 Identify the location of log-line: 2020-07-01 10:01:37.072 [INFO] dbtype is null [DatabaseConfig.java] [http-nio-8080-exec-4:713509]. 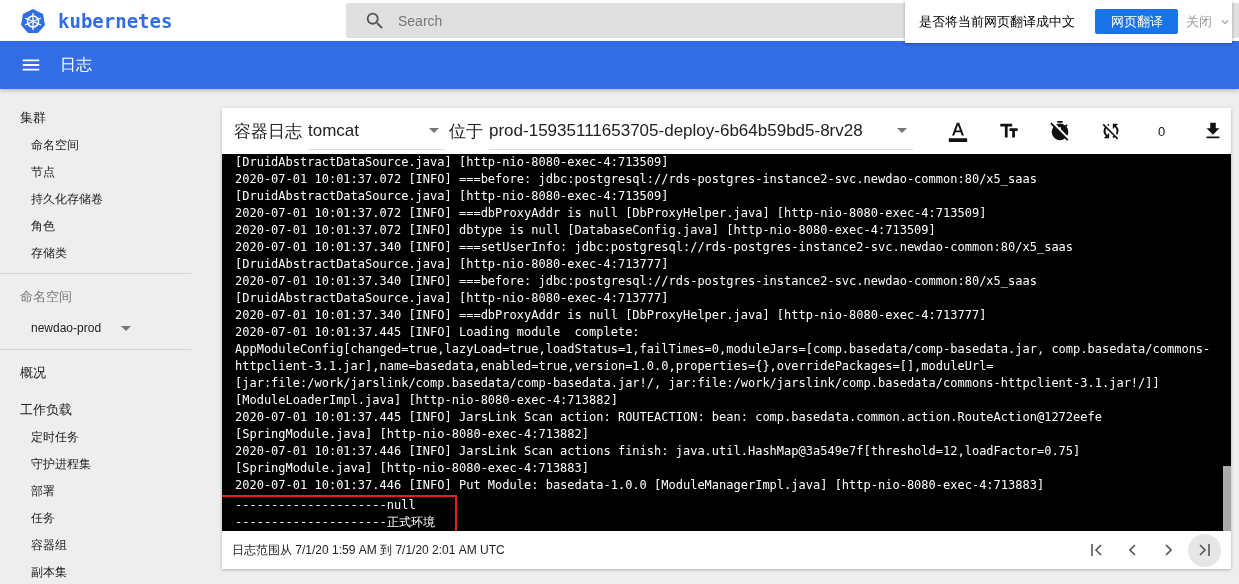
(586, 230).